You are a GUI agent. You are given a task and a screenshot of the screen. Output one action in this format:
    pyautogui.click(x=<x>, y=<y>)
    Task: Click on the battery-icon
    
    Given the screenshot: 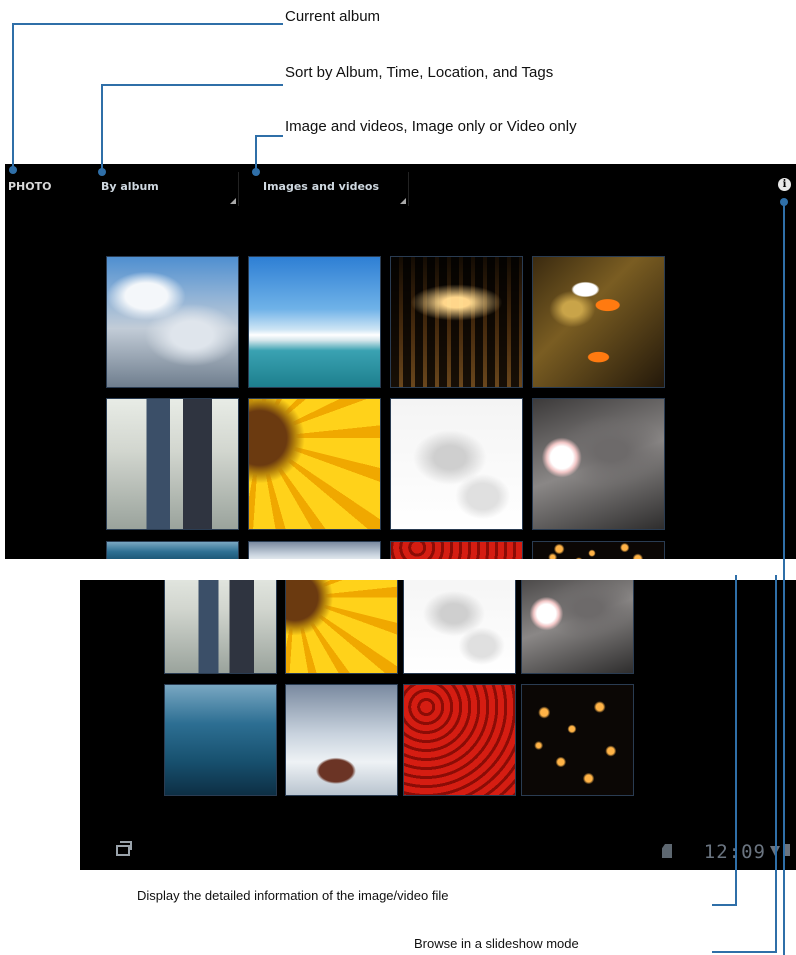 What is the action you would take?
    pyautogui.click(x=787, y=850)
    